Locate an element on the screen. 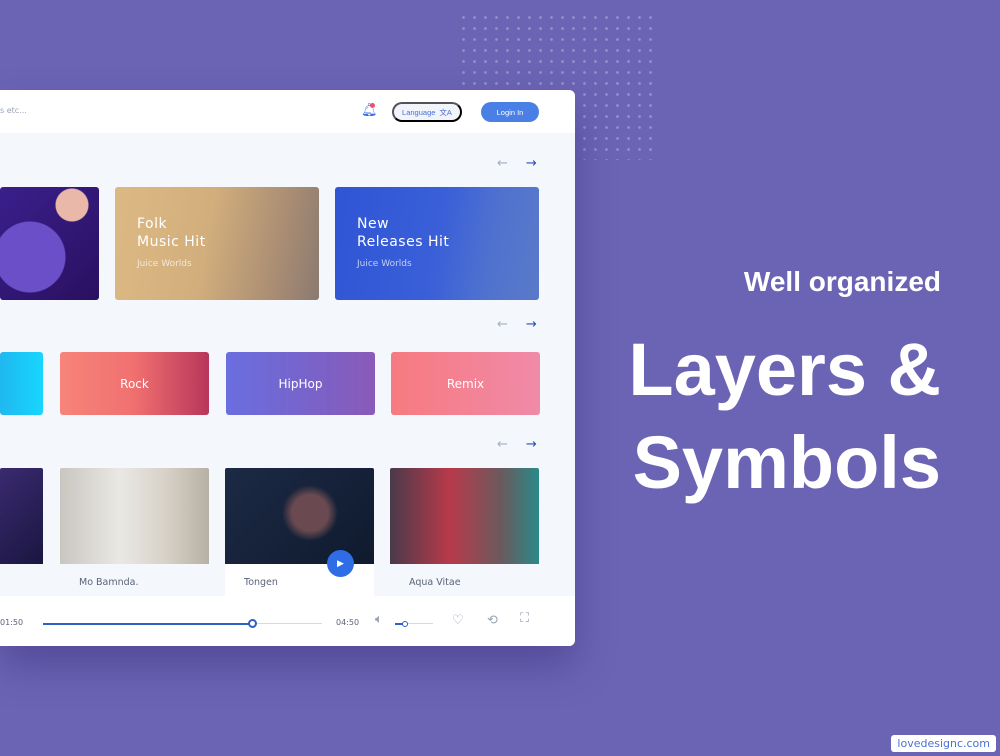 This screenshot has width=1000, height=756. genre-card-hiphop: HipHop is located at coordinates (300, 383).